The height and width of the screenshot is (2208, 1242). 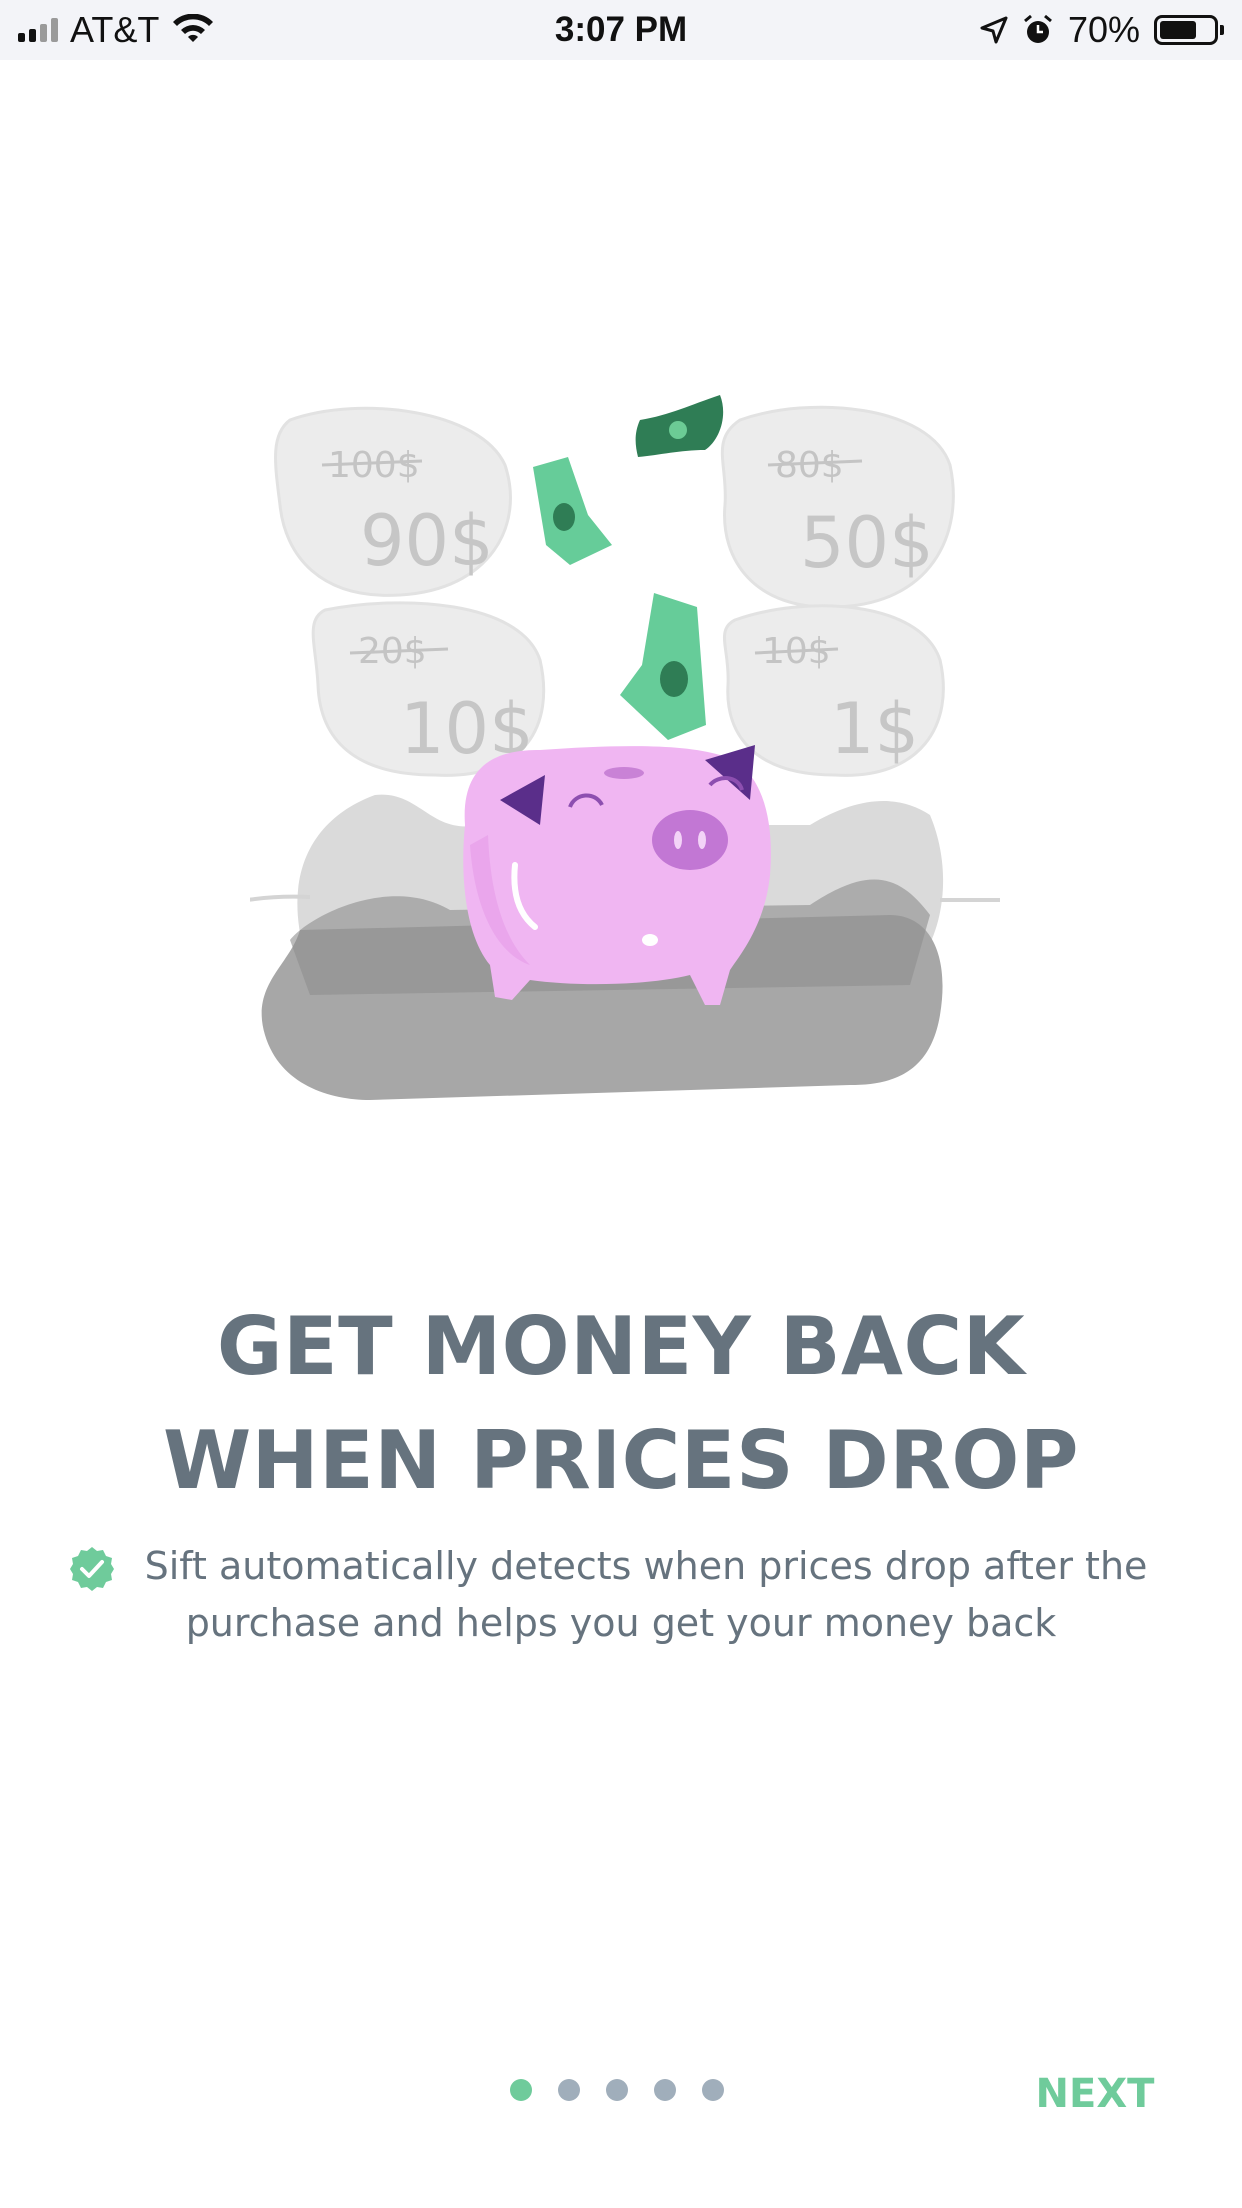 I want to click on new-price: 90$, so click(x=427, y=541).